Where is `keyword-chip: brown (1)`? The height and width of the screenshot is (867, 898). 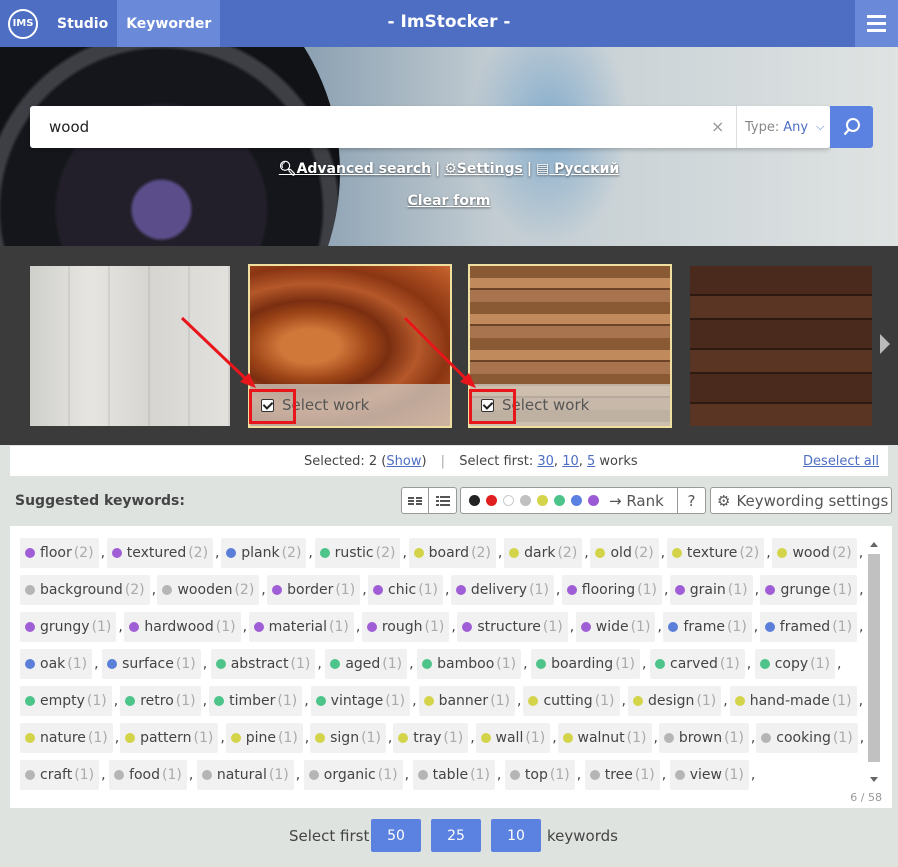 keyword-chip: brown (1) is located at coordinates (703, 738).